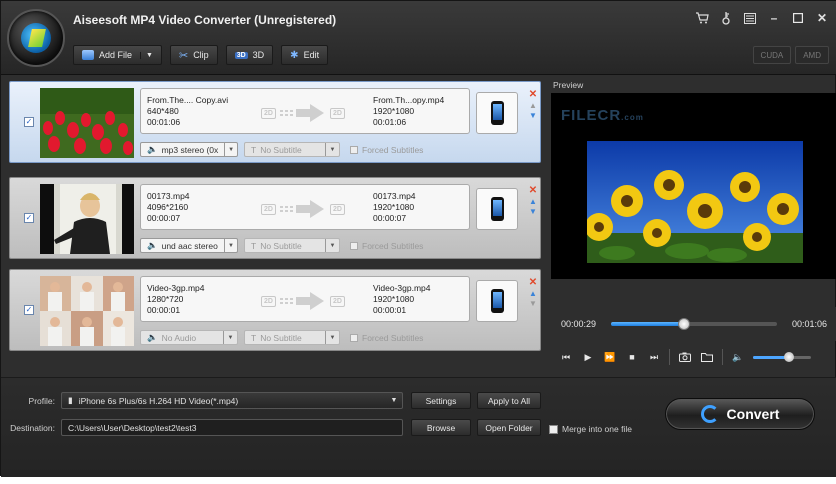  What do you see at coordinates (610, 357) in the screenshot?
I see `fast-forward-icon: ⏩` at bounding box center [610, 357].